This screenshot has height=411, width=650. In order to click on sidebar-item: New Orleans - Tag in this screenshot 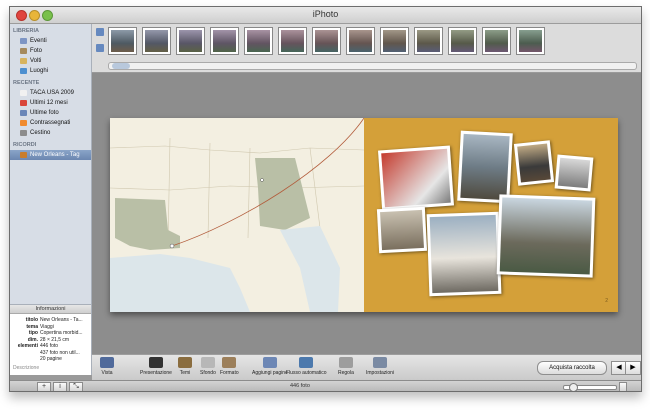, I will do `click(50, 155)`.